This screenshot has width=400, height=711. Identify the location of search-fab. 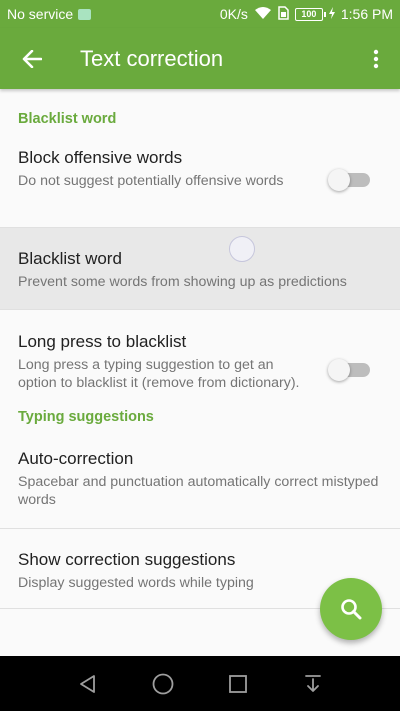
(351, 609).